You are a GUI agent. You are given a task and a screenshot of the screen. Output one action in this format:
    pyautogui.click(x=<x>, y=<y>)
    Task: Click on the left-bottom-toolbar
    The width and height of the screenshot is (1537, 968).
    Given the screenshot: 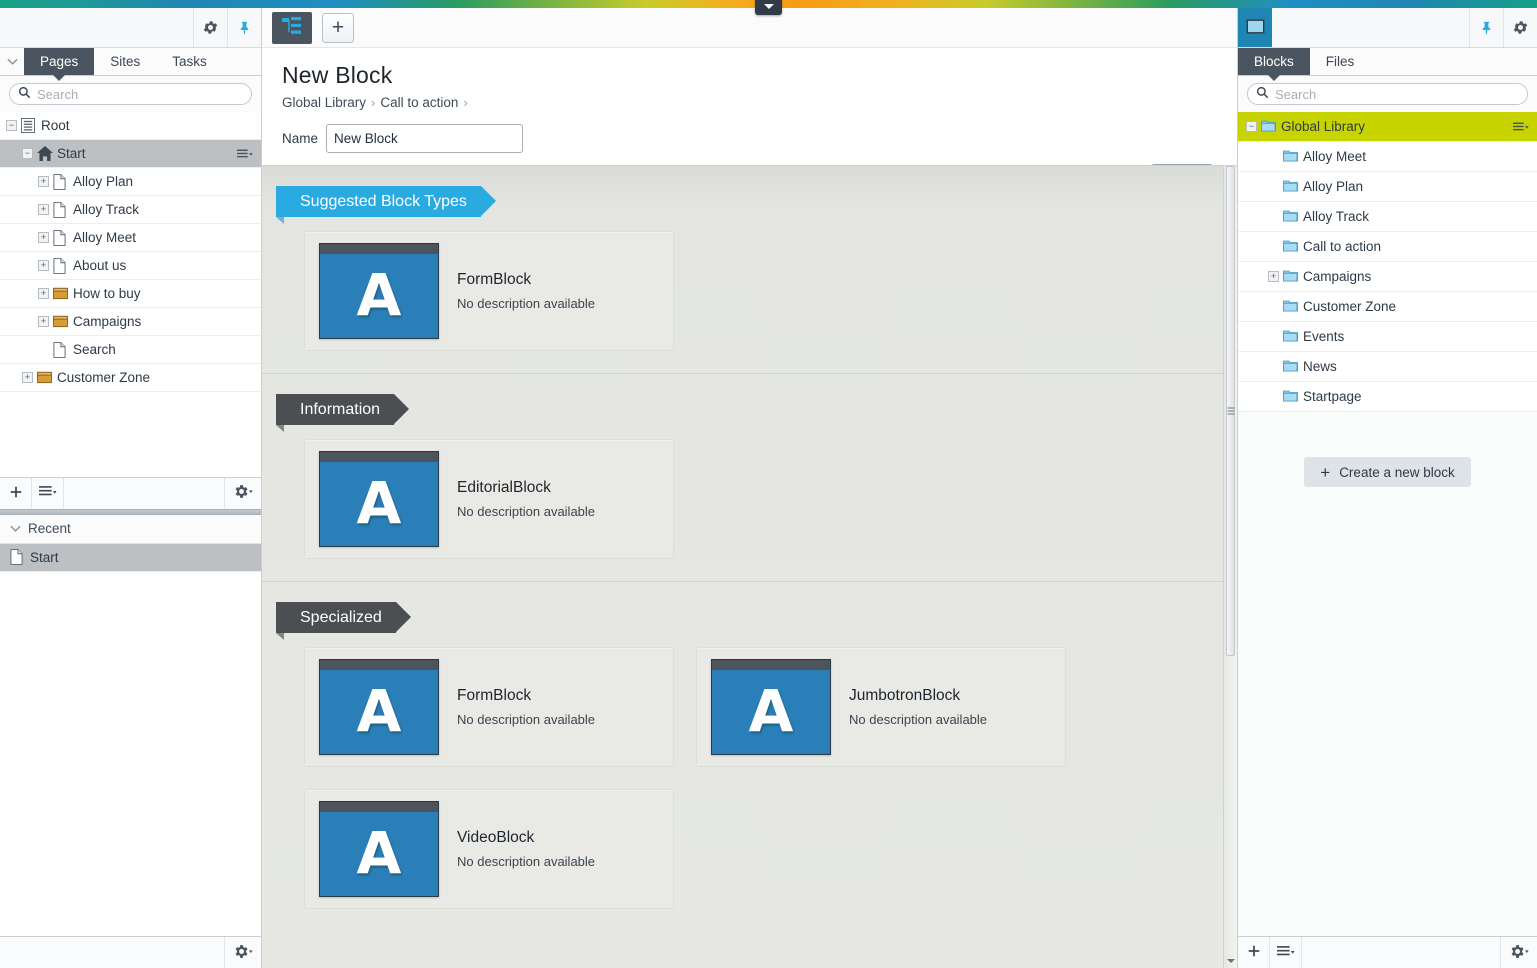 What is the action you would take?
    pyautogui.click(x=130, y=492)
    